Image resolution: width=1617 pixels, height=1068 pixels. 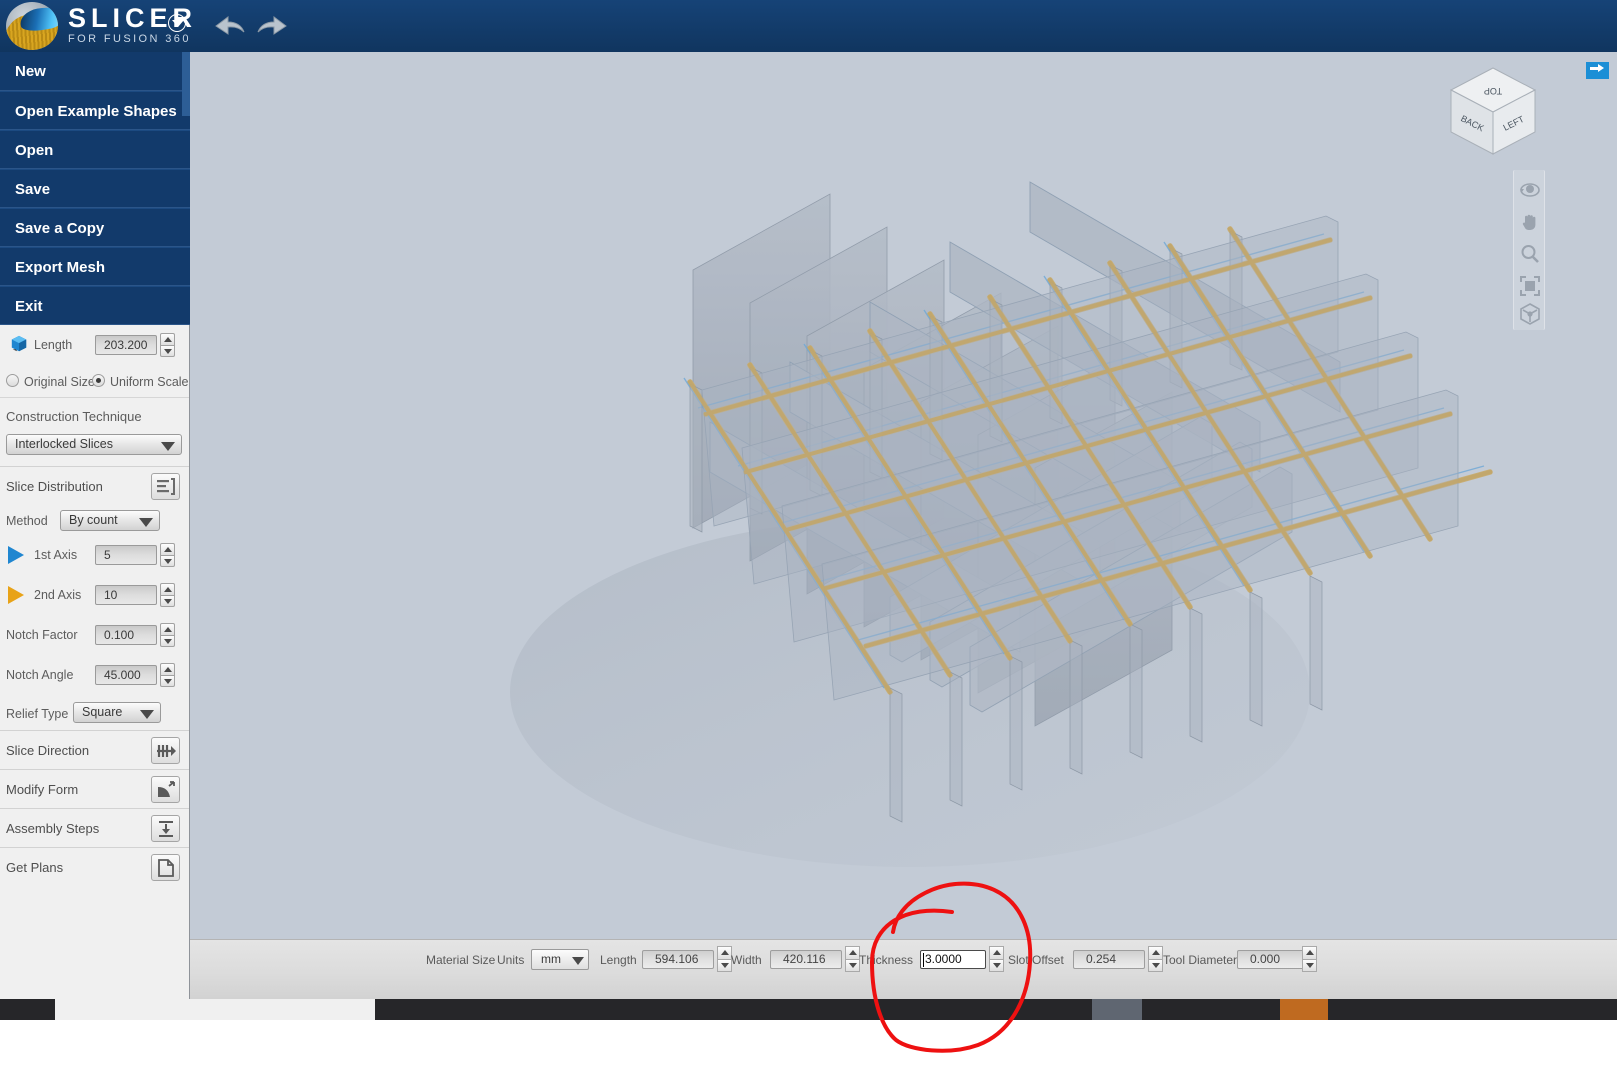 I want to click on length-label: Length, so click(x=53, y=345).